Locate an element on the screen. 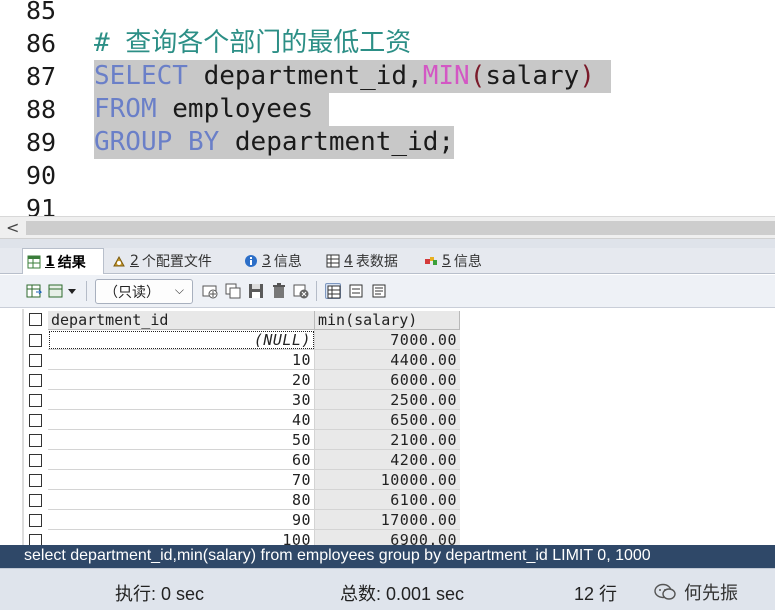  delete-icon is located at coordinates (279, 291).